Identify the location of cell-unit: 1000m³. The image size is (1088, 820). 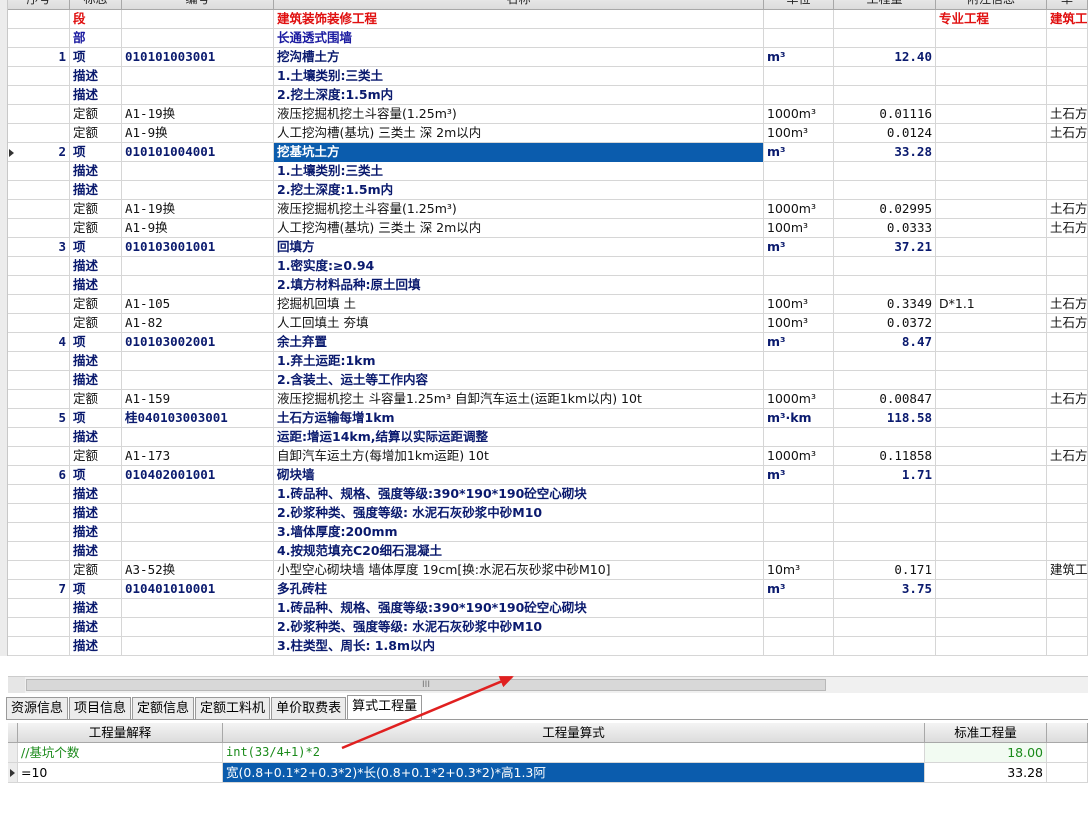
(799, 209).